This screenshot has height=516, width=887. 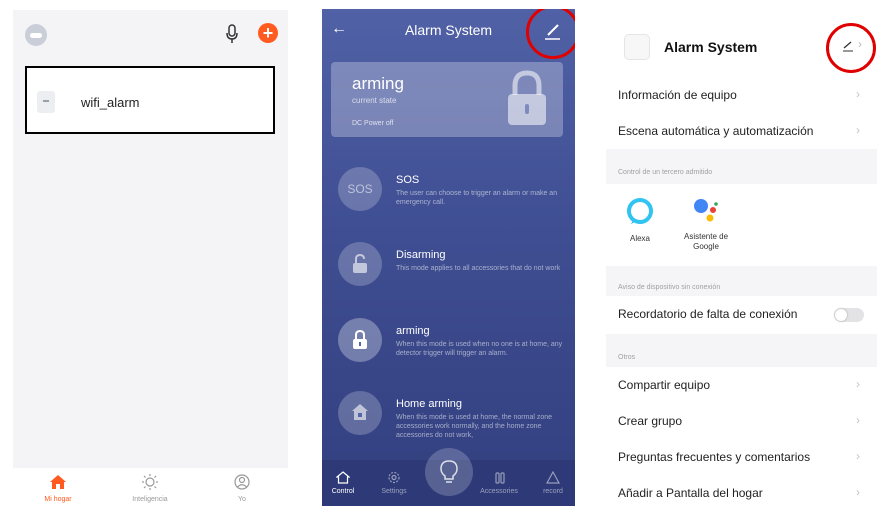 What do you see at coordinates (741, 421) in the screenshot?
I see `row-crear-grupo: Crear grupo ›` at bounding box center [741, 421].